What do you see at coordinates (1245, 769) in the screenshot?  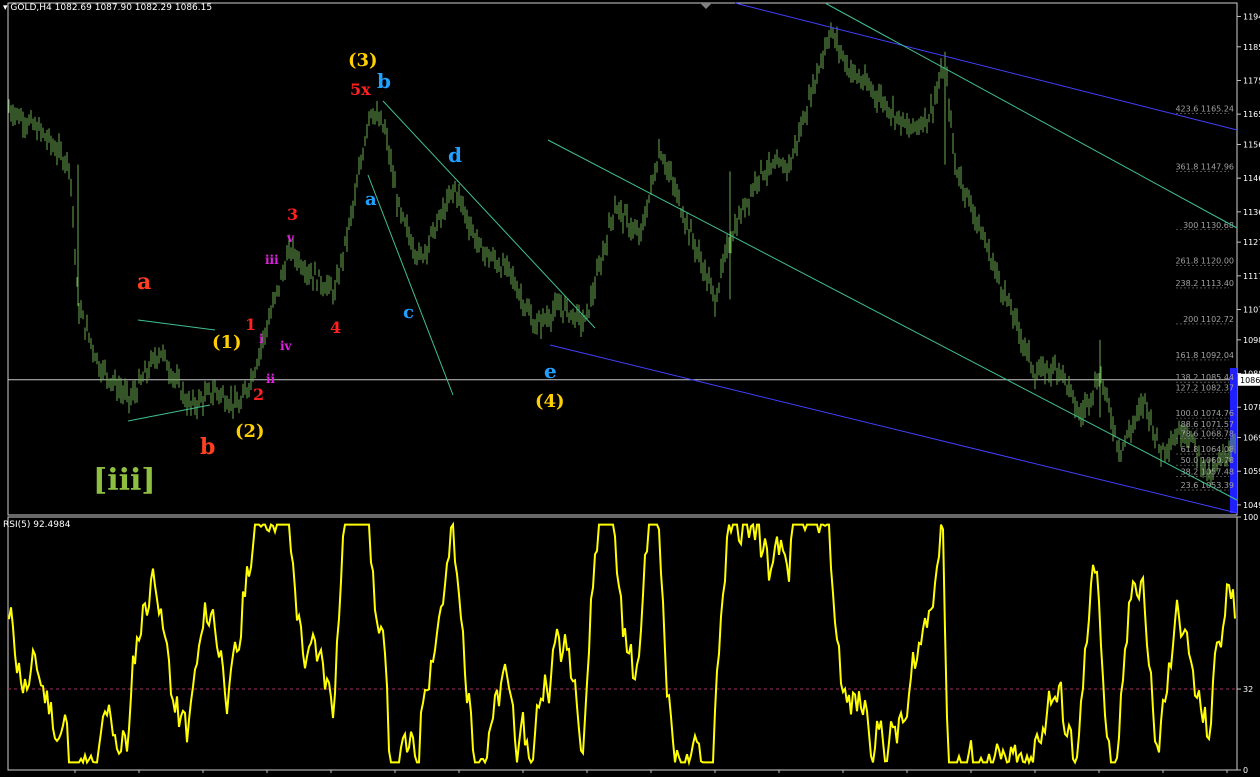 I see `rsi-axis-label: 0` at bounding box center [1245, 769].